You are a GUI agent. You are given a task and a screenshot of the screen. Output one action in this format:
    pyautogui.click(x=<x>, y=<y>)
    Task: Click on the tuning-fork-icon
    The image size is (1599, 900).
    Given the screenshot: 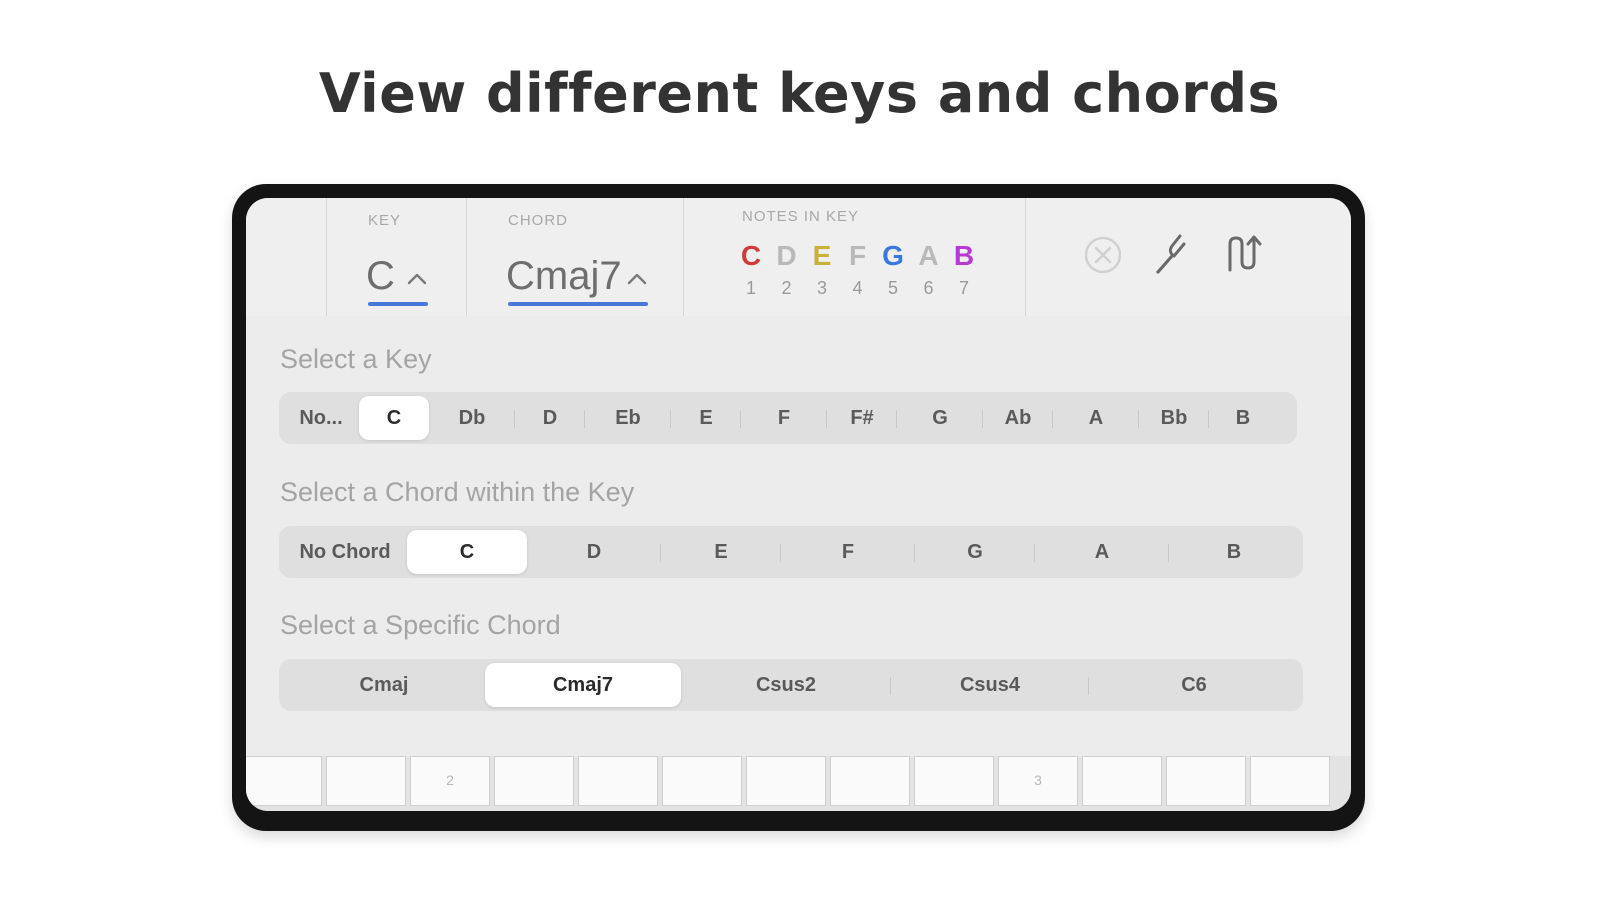 What is the action you would take?
    pyautogui.click(x=1173, y=253)
    